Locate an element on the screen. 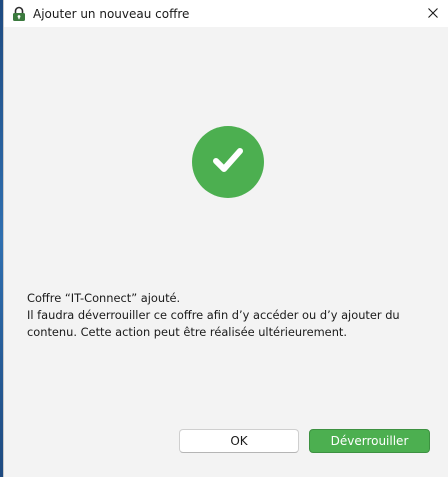 This screenshot has width=448, height=477. success-indicator is located at coordinates (228, 162).